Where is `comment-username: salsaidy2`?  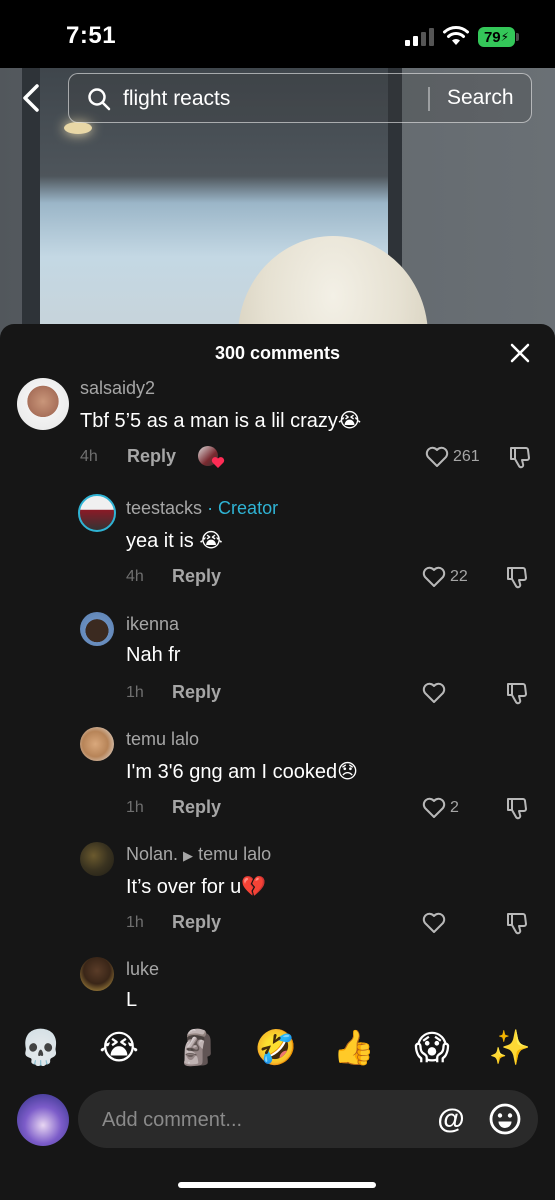 comment-username: salsaidy2 is located at coordinates (117, 388).